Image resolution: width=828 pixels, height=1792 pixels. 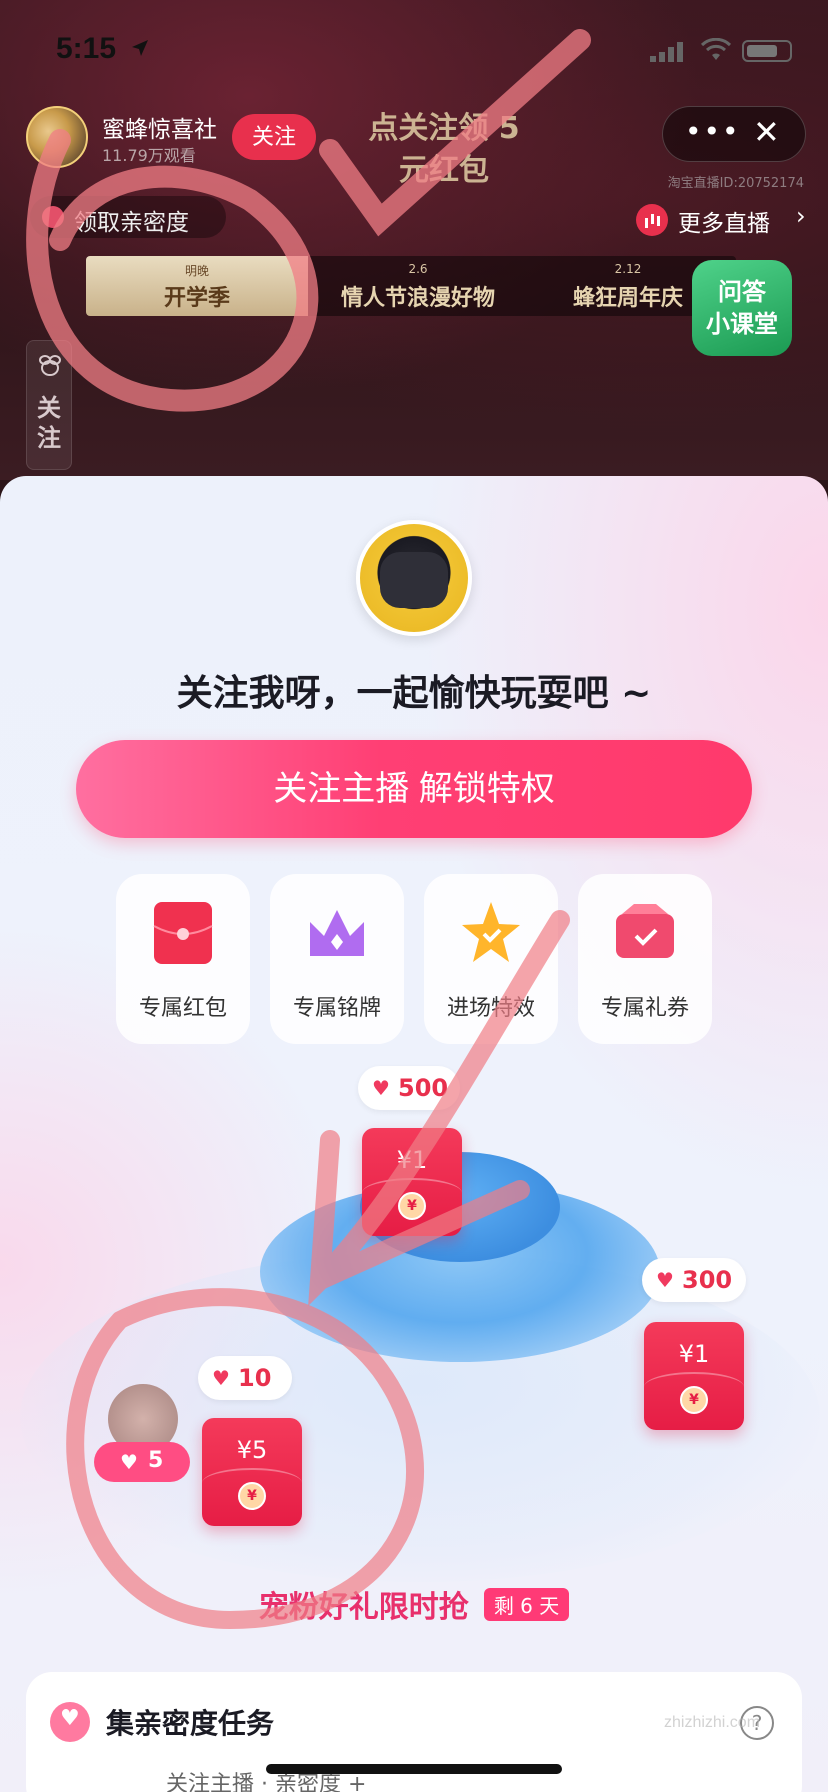 I want to click on viewer-count: 11.79万观看, so click(x=149, y=155).